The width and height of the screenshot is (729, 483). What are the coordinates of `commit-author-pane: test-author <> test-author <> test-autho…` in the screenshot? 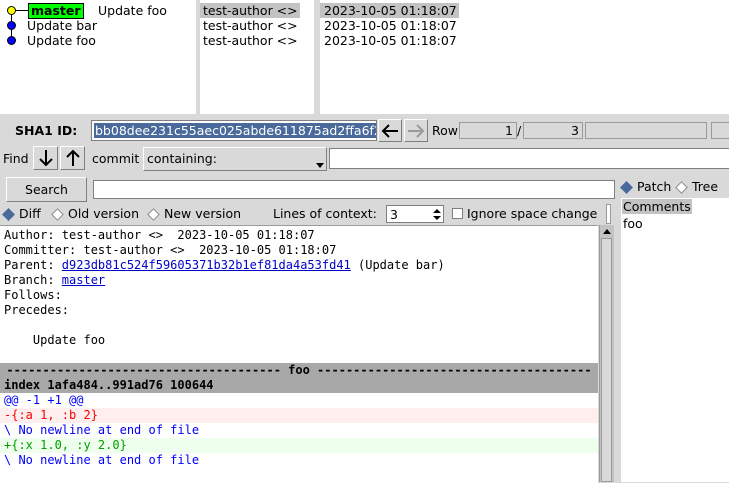 It's located at (257, 57).